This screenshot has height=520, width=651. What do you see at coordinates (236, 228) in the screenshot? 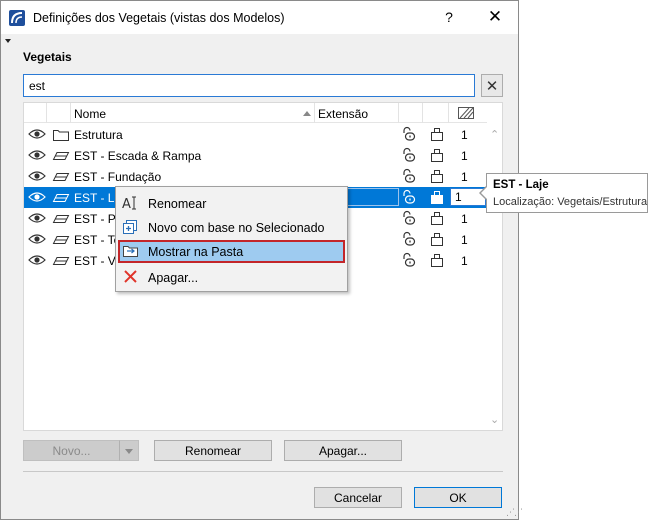
I see `menu-item-label: Novo com base no Selecionado` at bounding box center [236, 228].